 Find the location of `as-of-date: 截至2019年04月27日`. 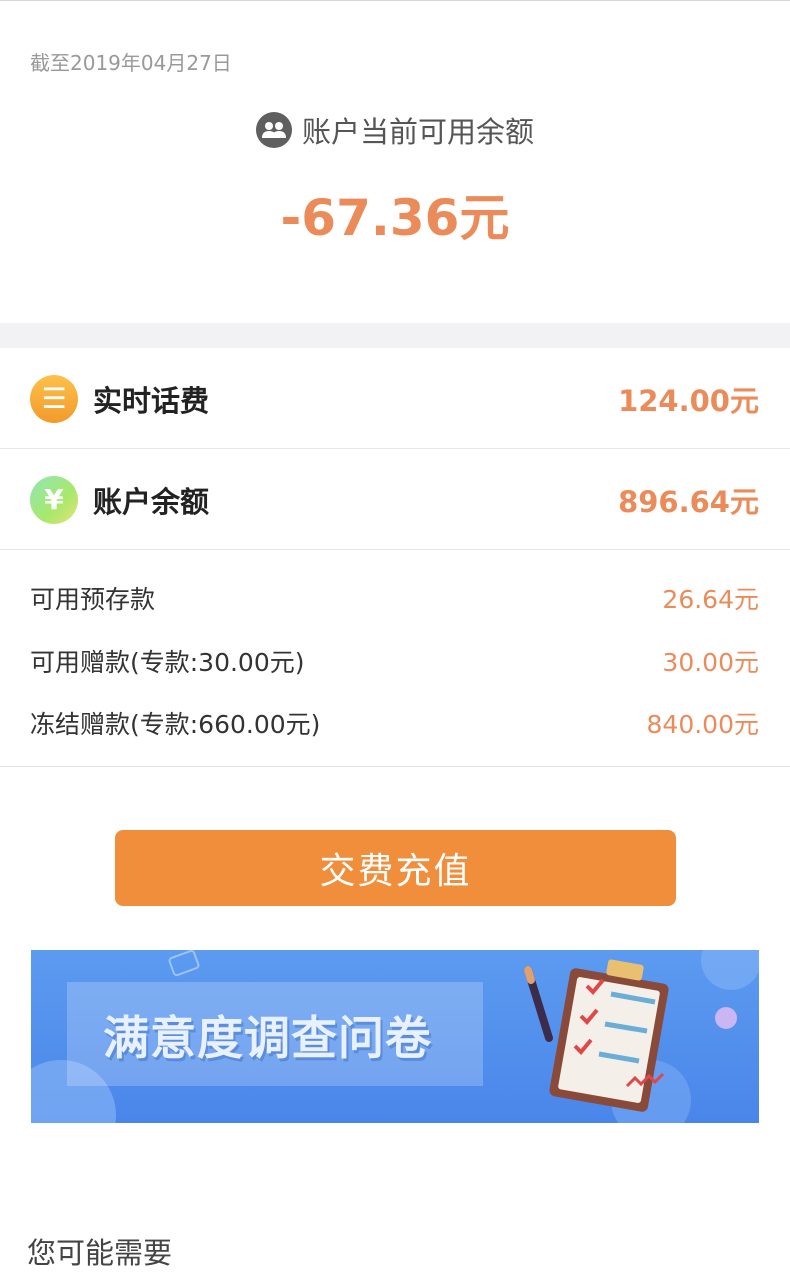

as-of-date: 截至2019年04月27日 is located at coordinates (131, 63).